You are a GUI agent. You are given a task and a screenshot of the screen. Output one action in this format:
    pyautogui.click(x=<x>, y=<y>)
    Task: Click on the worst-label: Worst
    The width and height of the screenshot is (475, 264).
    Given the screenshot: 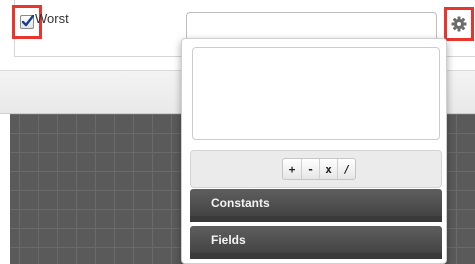 What is the action you would take?
    pyautogui.click(x=52, y=18)
    